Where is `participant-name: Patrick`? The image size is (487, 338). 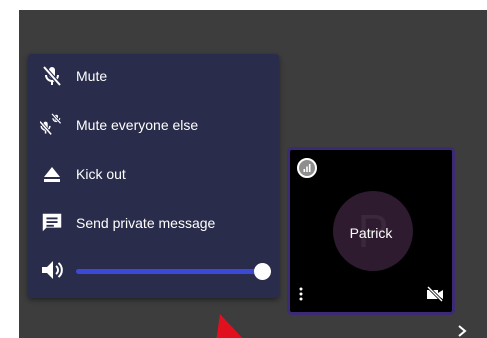
participant-name: Patrick is located at coordinates (371, 233).